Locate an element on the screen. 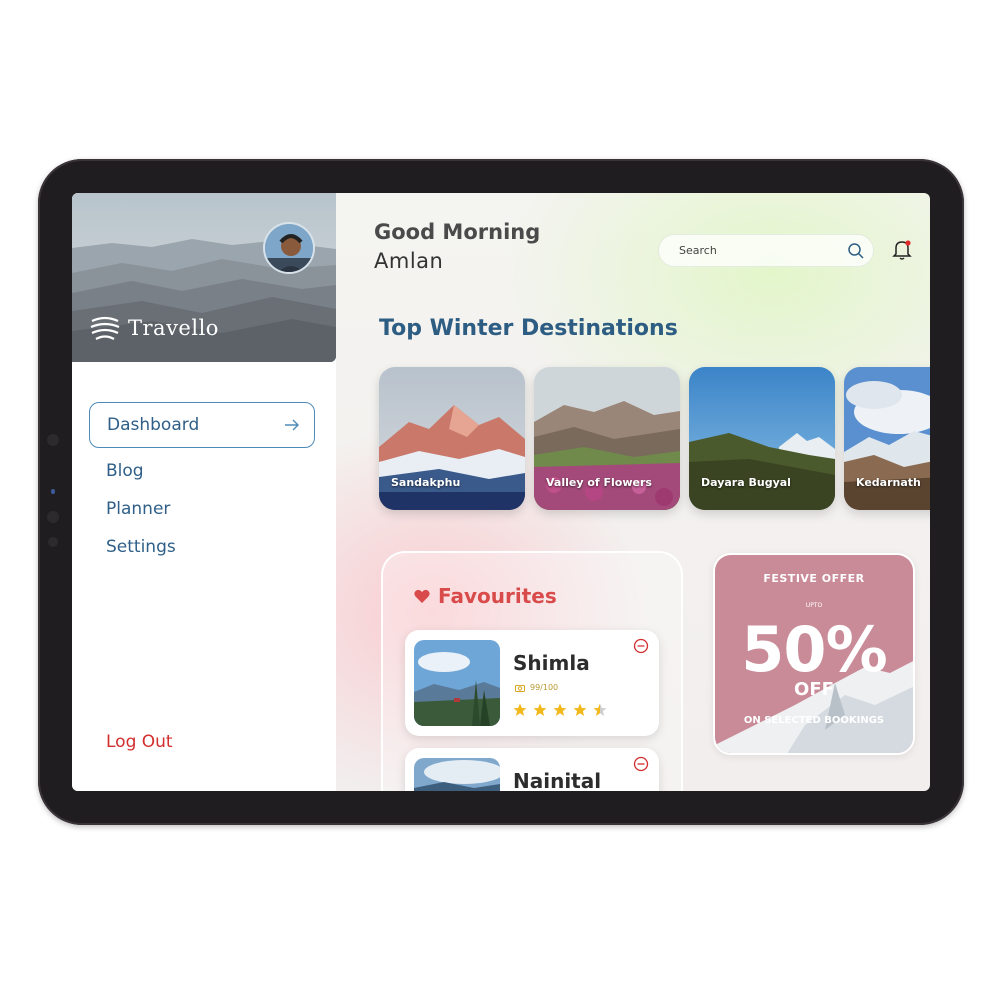  favourites-header: Favourites is located at coordinates (485, 596).